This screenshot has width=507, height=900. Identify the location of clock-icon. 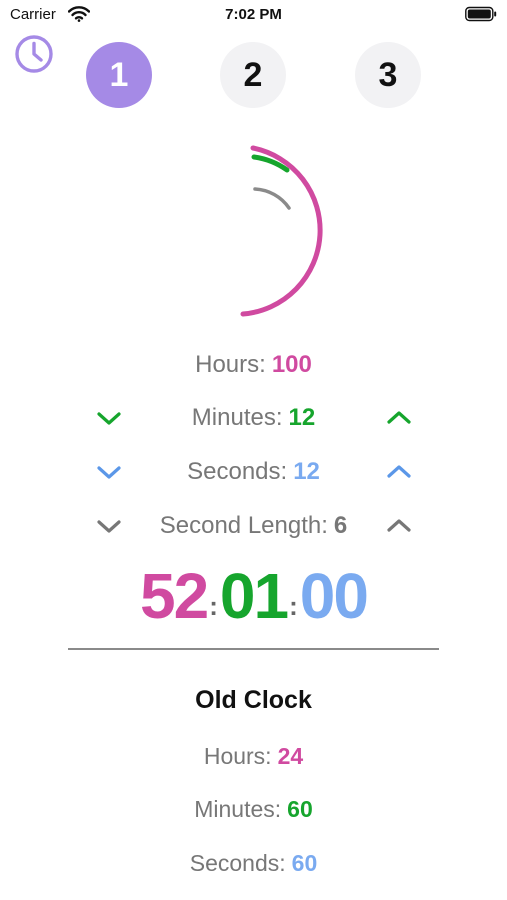
(34, 56).